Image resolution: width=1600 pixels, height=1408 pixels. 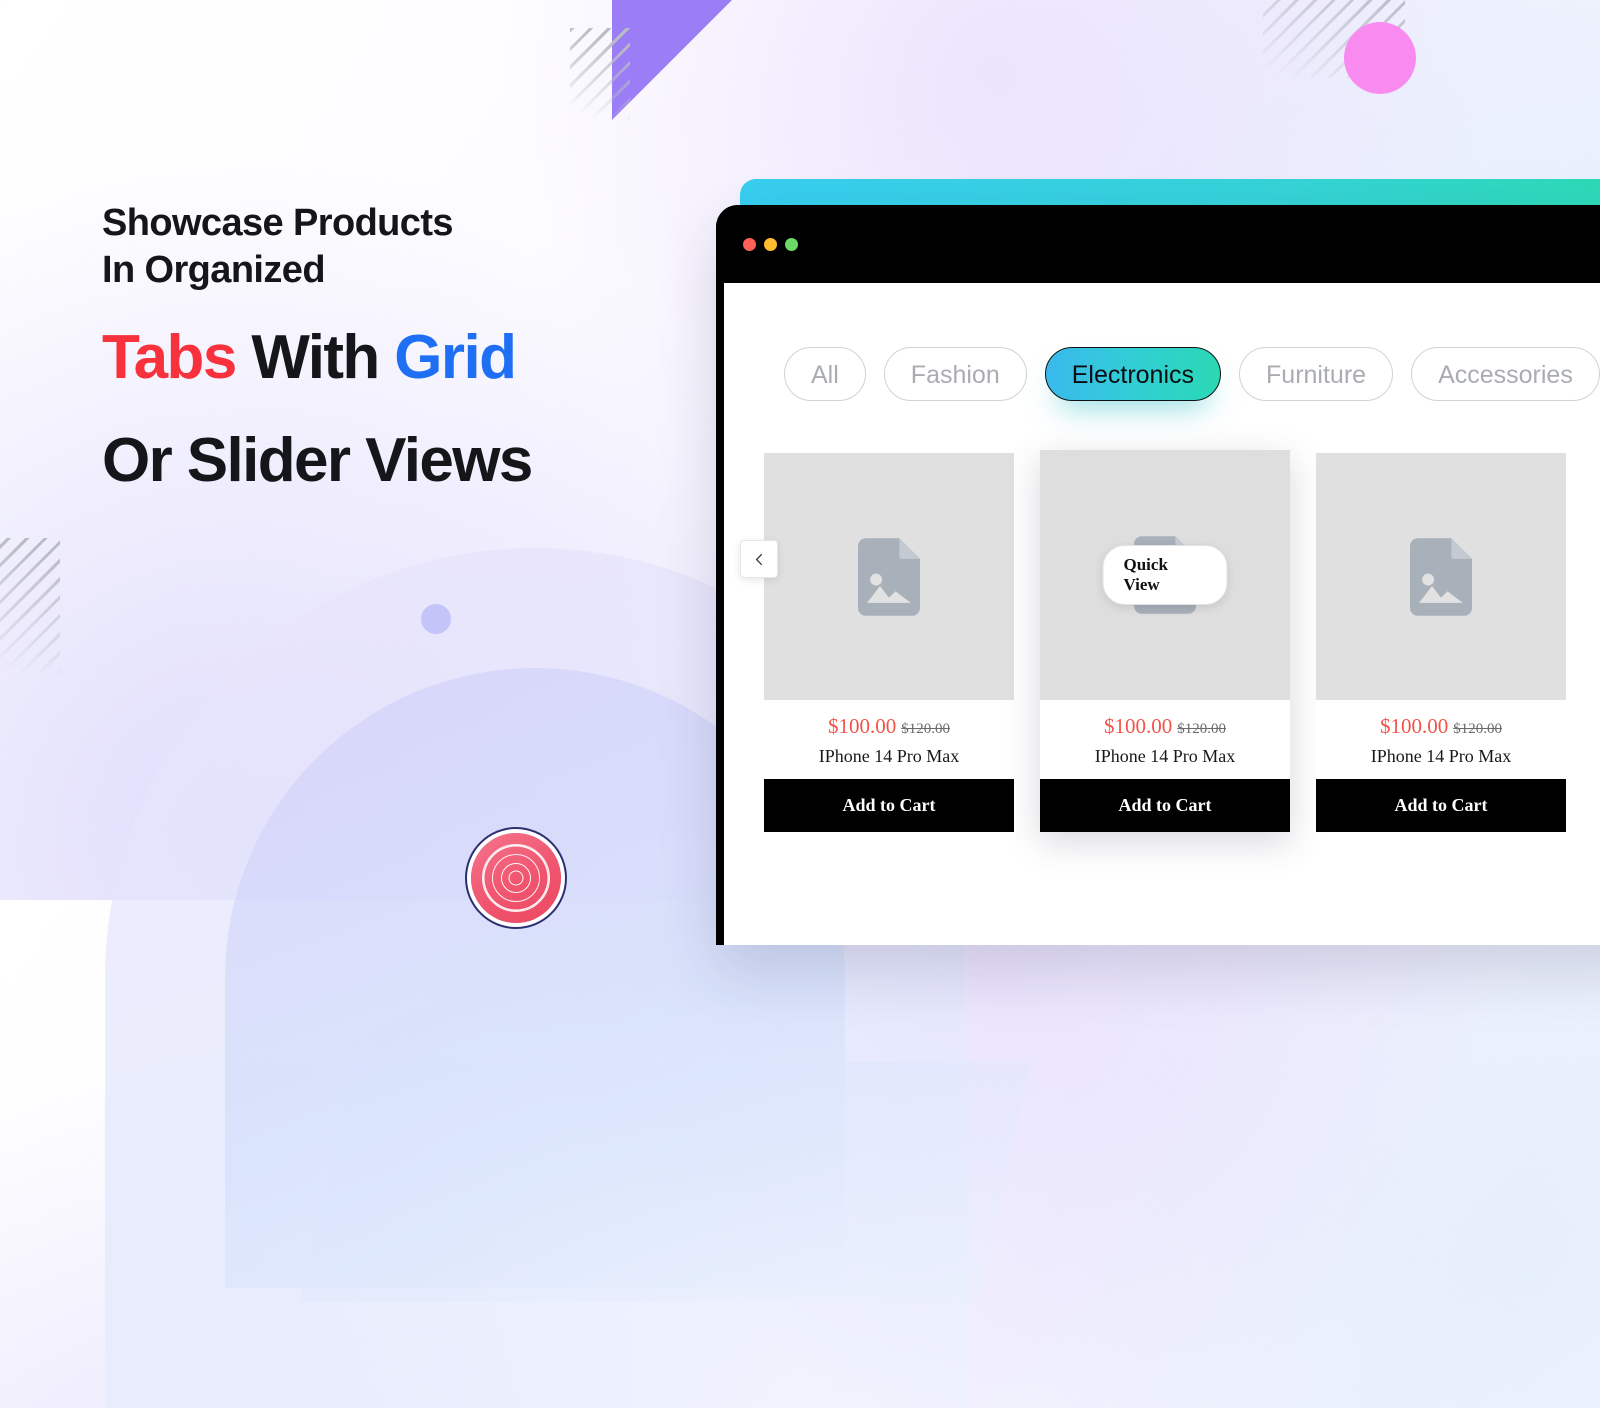 What do you see at coordinates (315, 357) in the screenshot?
I see `headline-connector: With` at bounding box center [315, 357].